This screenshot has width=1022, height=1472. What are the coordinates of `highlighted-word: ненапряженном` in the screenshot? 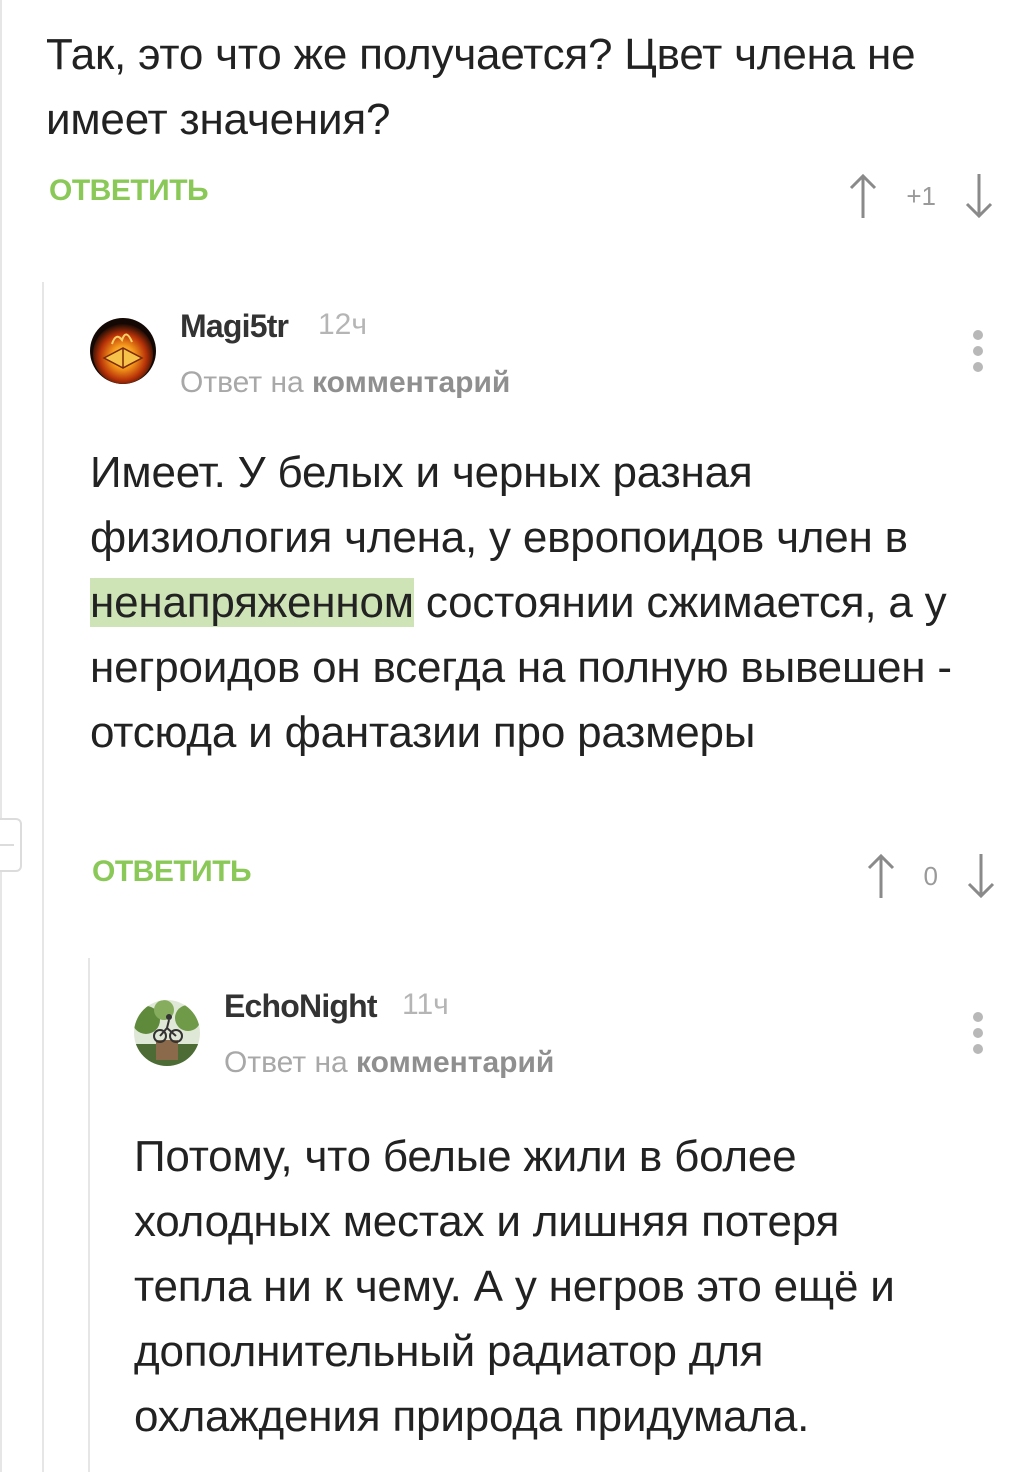 It's located at (252, 602).